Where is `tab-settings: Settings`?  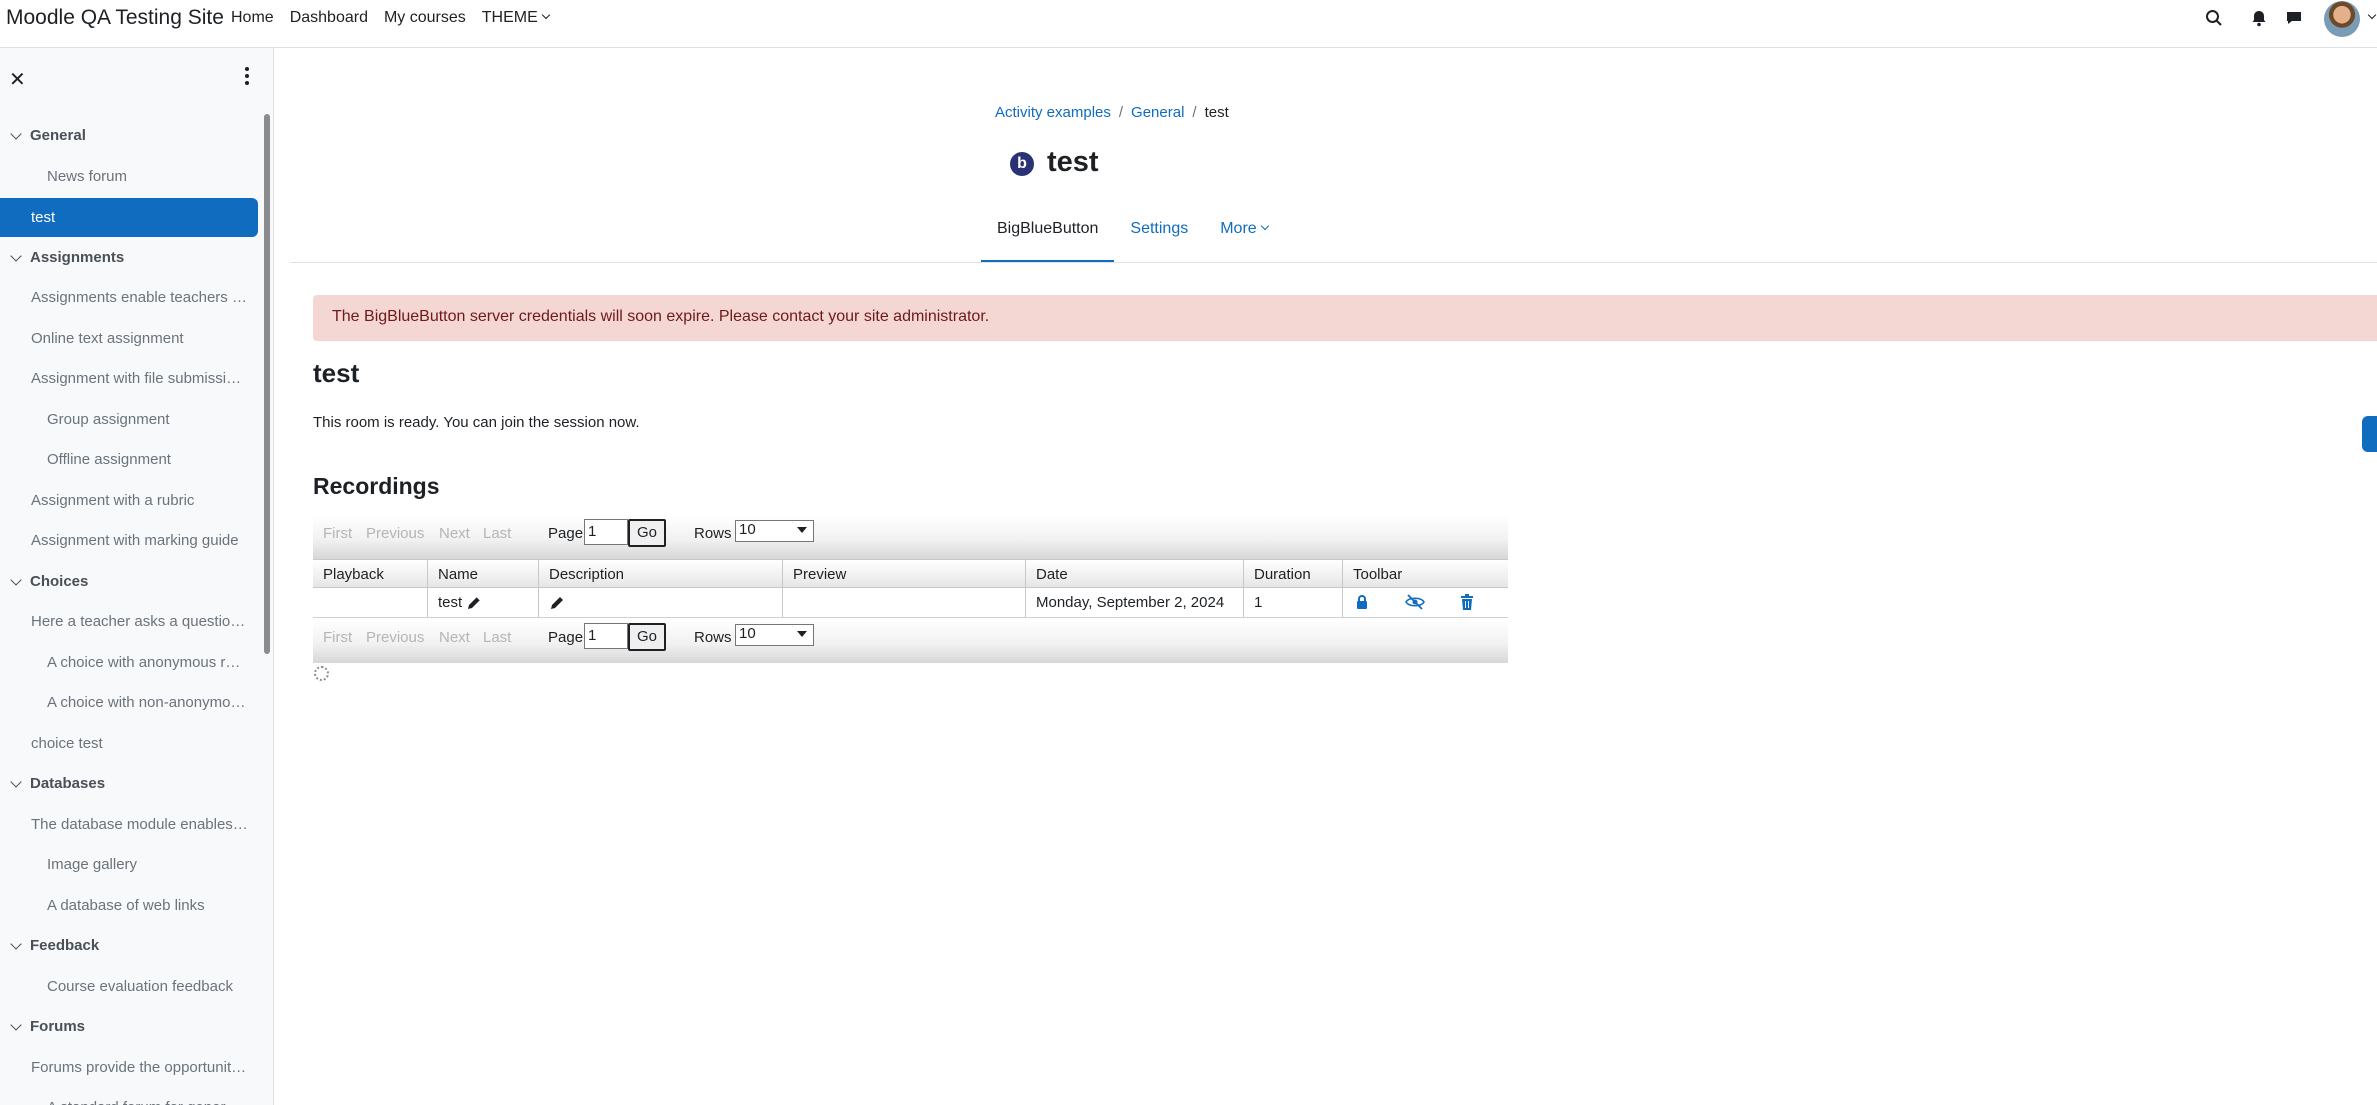 tab-settings: Settings is located at coordinates (1159, 236).